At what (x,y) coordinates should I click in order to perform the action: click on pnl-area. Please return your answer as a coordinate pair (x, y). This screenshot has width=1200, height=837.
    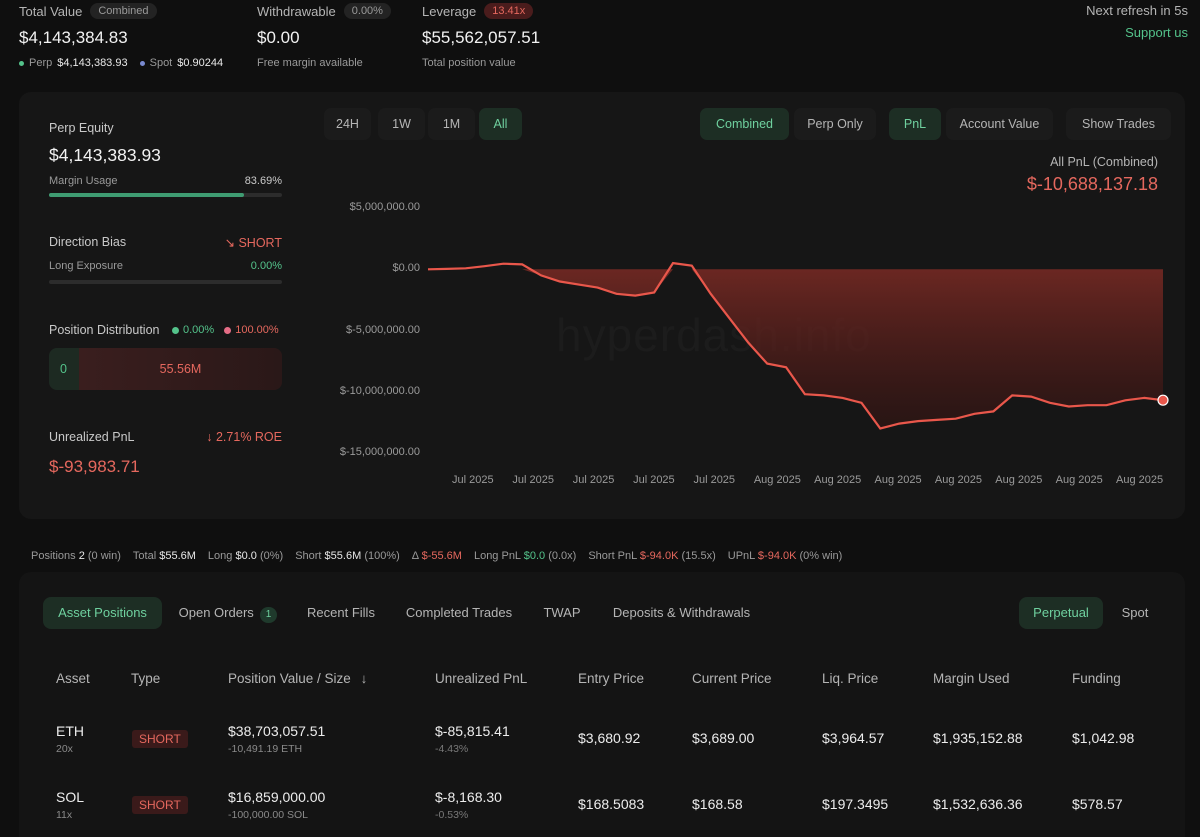
    Looking at the image, I should click on (795, 349).